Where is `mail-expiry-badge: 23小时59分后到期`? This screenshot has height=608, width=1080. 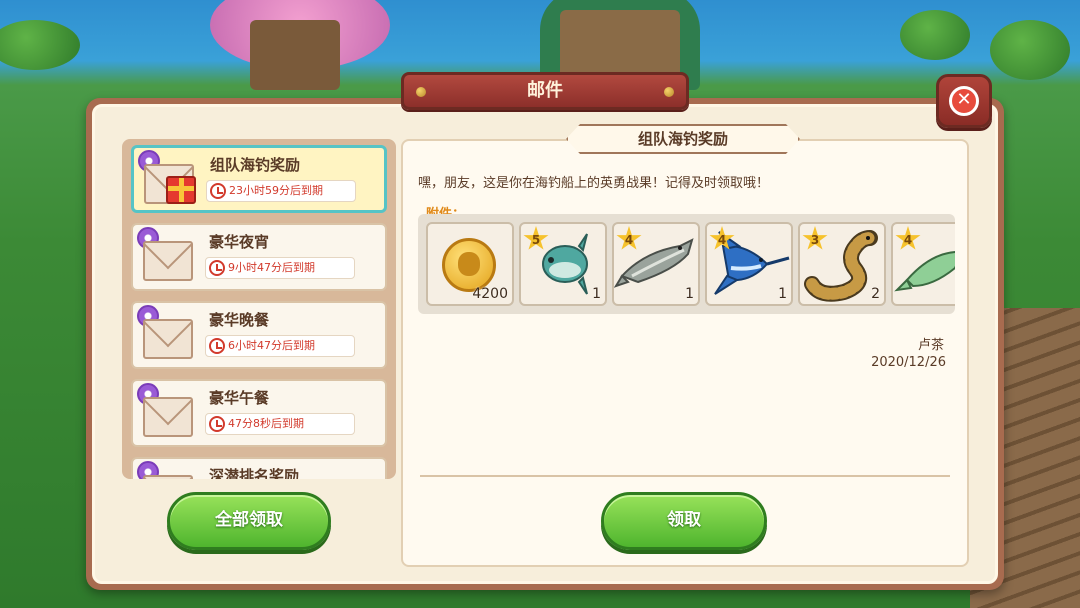
mail-expiry-badge: 23小时59分后到期 is located at coordinates (281, 191).